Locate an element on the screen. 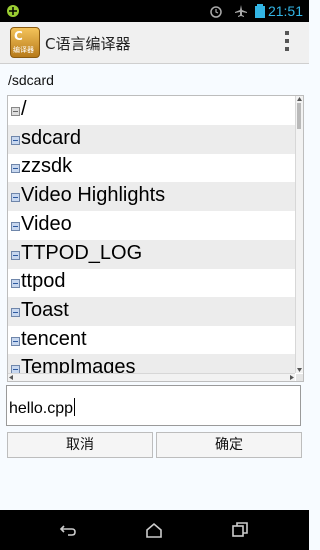 The height and width of the screenshot is (550, 320). folder-name: tencent is located at coordinates (54, 338).